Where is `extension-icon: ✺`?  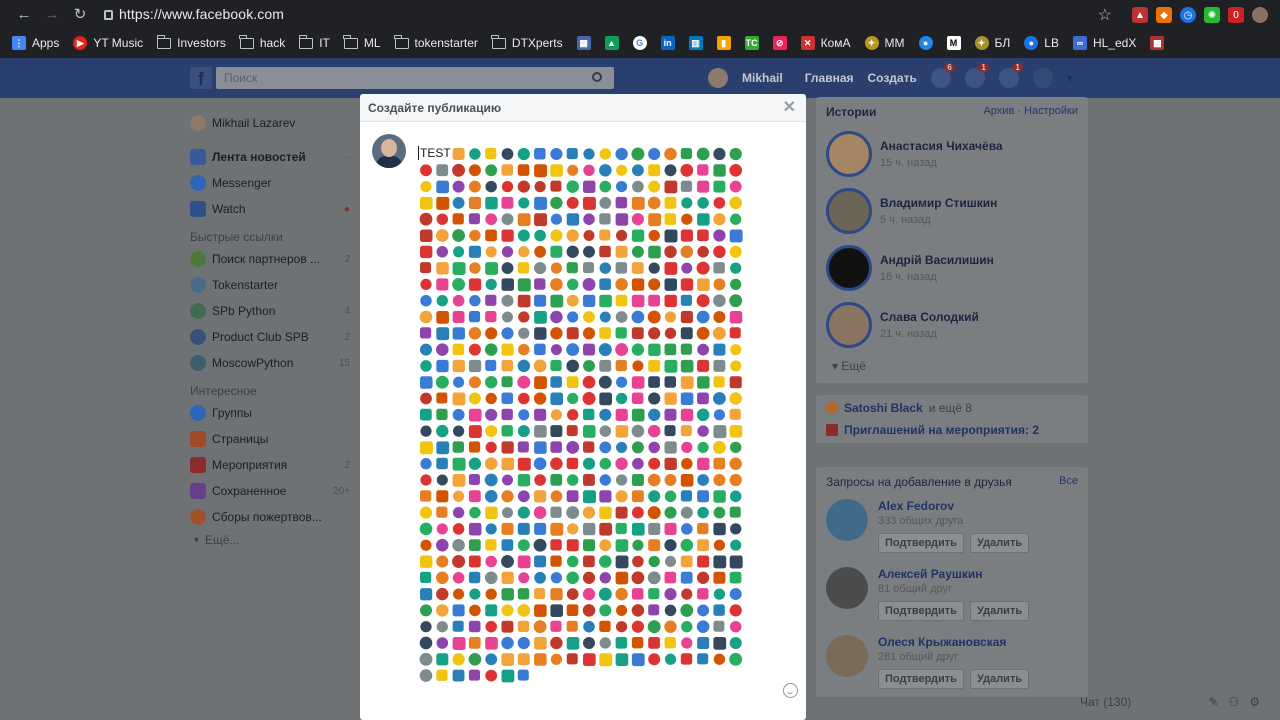 extension-icon: ✺ is located at coordinates (1212, 15).